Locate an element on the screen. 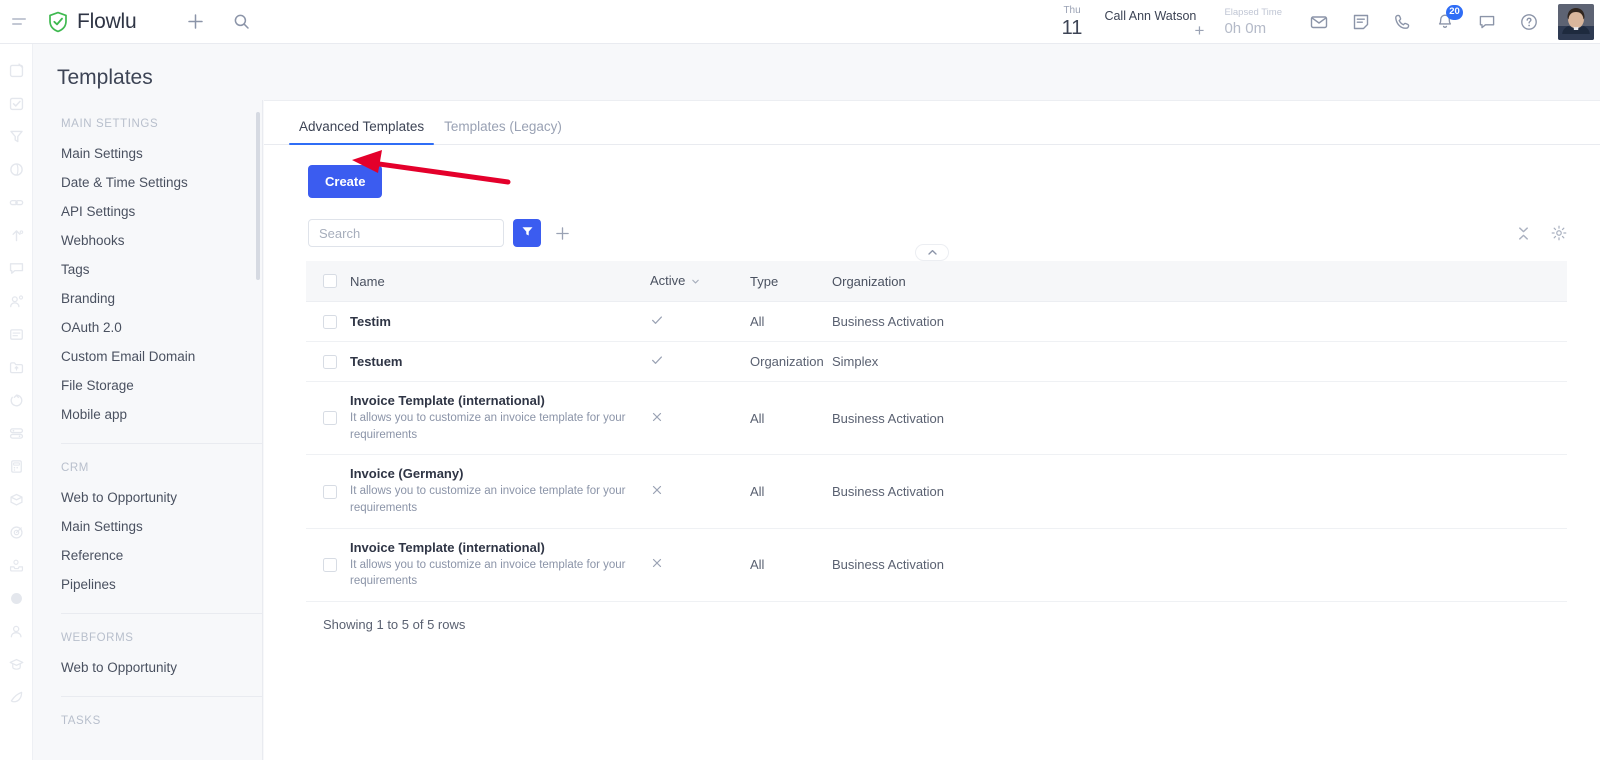  sidebar-item-mobile-app: Mobile app is located at coordinates (153, 414).